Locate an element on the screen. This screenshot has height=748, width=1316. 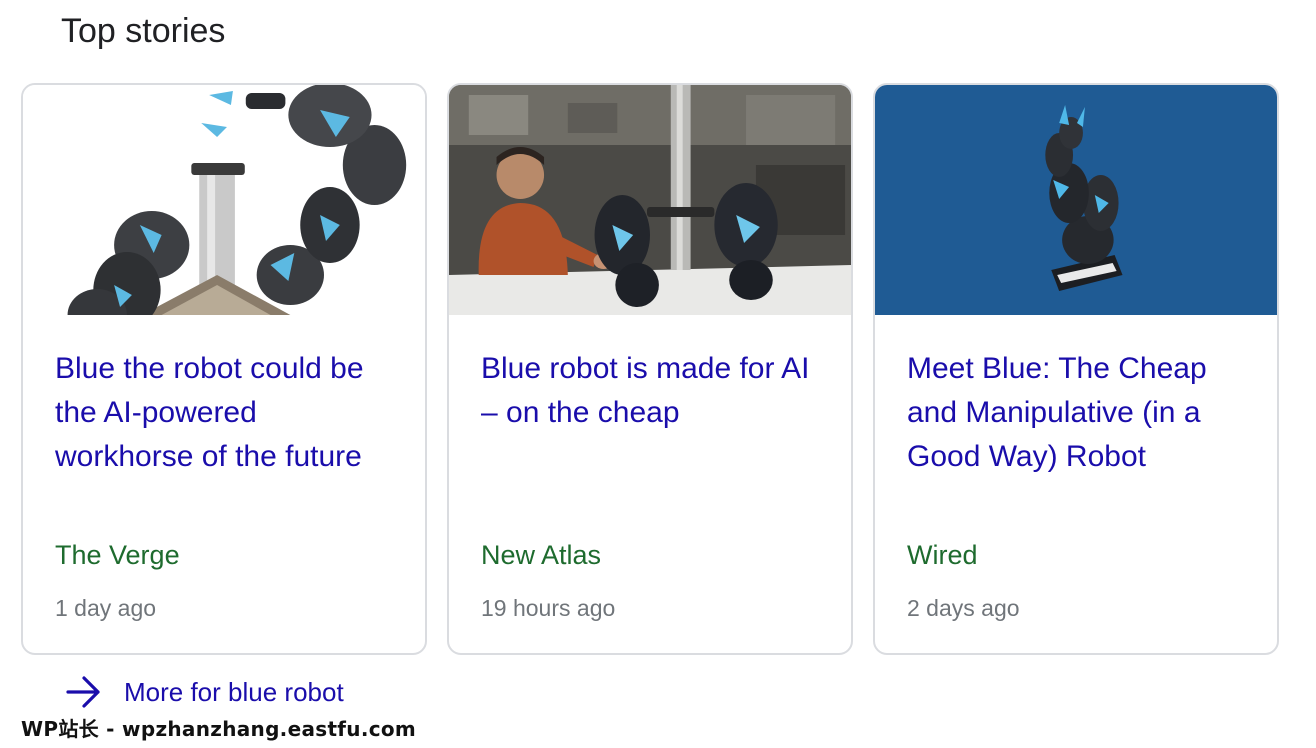
story-timestamp: 1 day ago is located at coordinates (106, 608).